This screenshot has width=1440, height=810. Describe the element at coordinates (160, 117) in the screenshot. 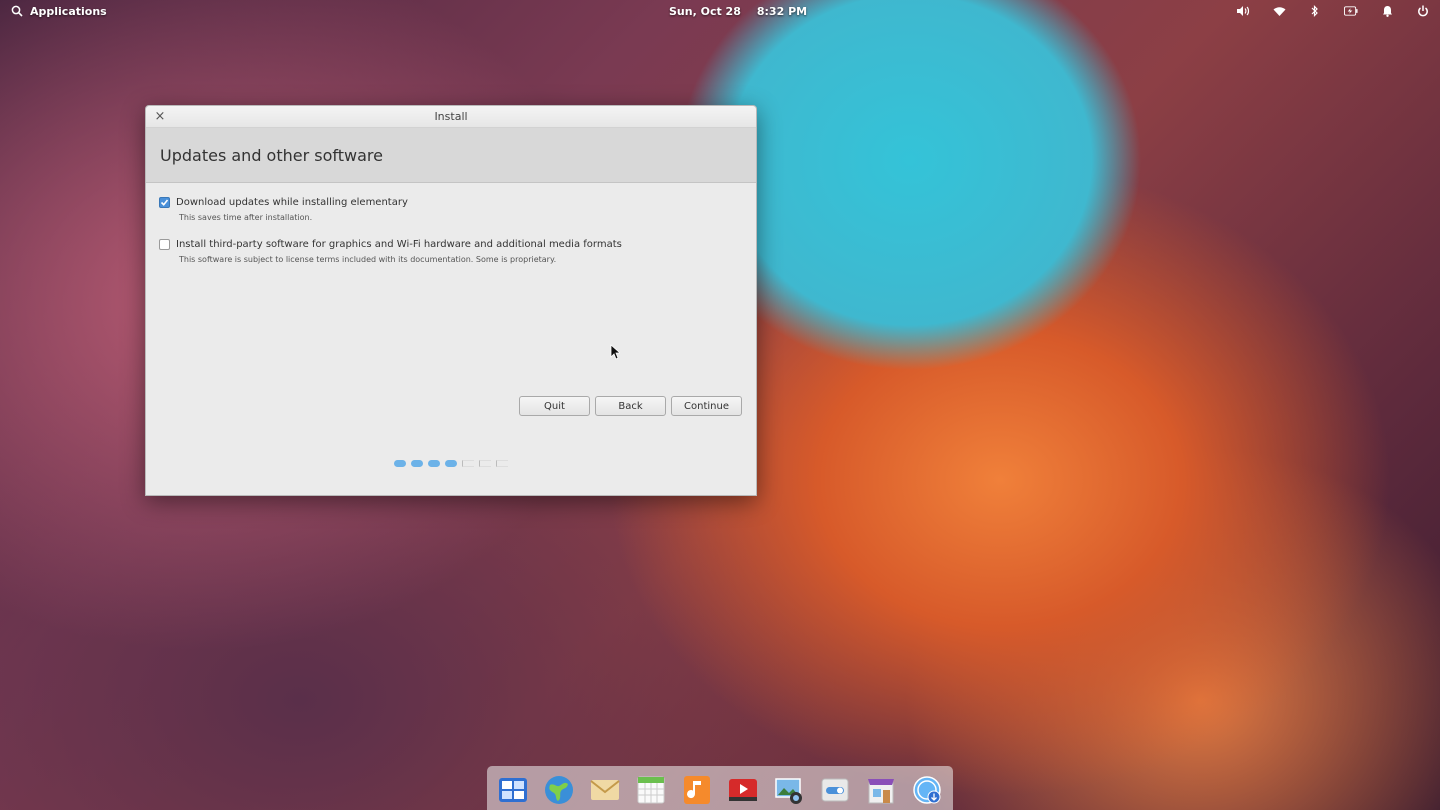

I see `close-button: ×` at that location.